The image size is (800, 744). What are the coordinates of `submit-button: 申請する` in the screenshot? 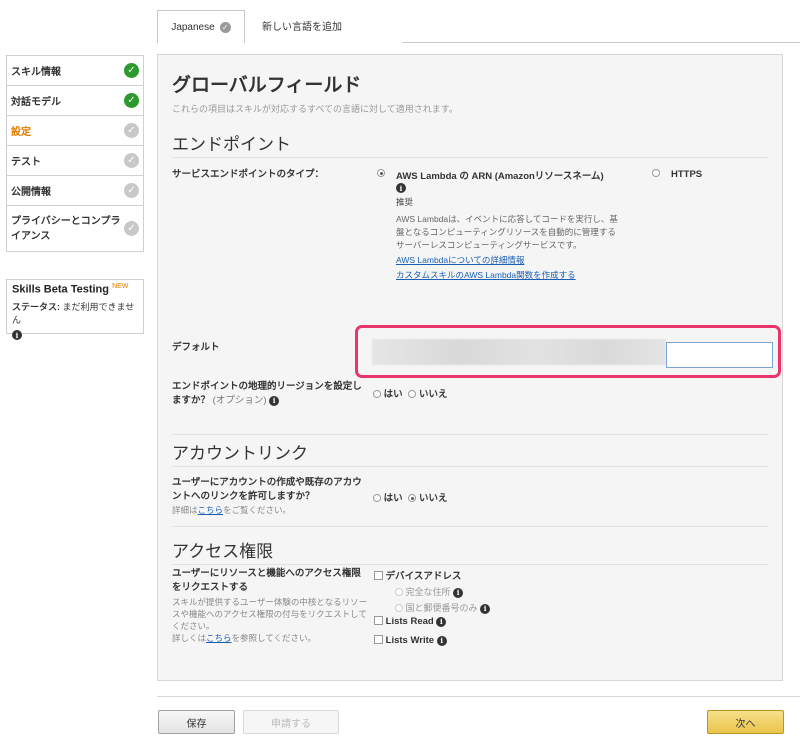 It's located at (291, 722).